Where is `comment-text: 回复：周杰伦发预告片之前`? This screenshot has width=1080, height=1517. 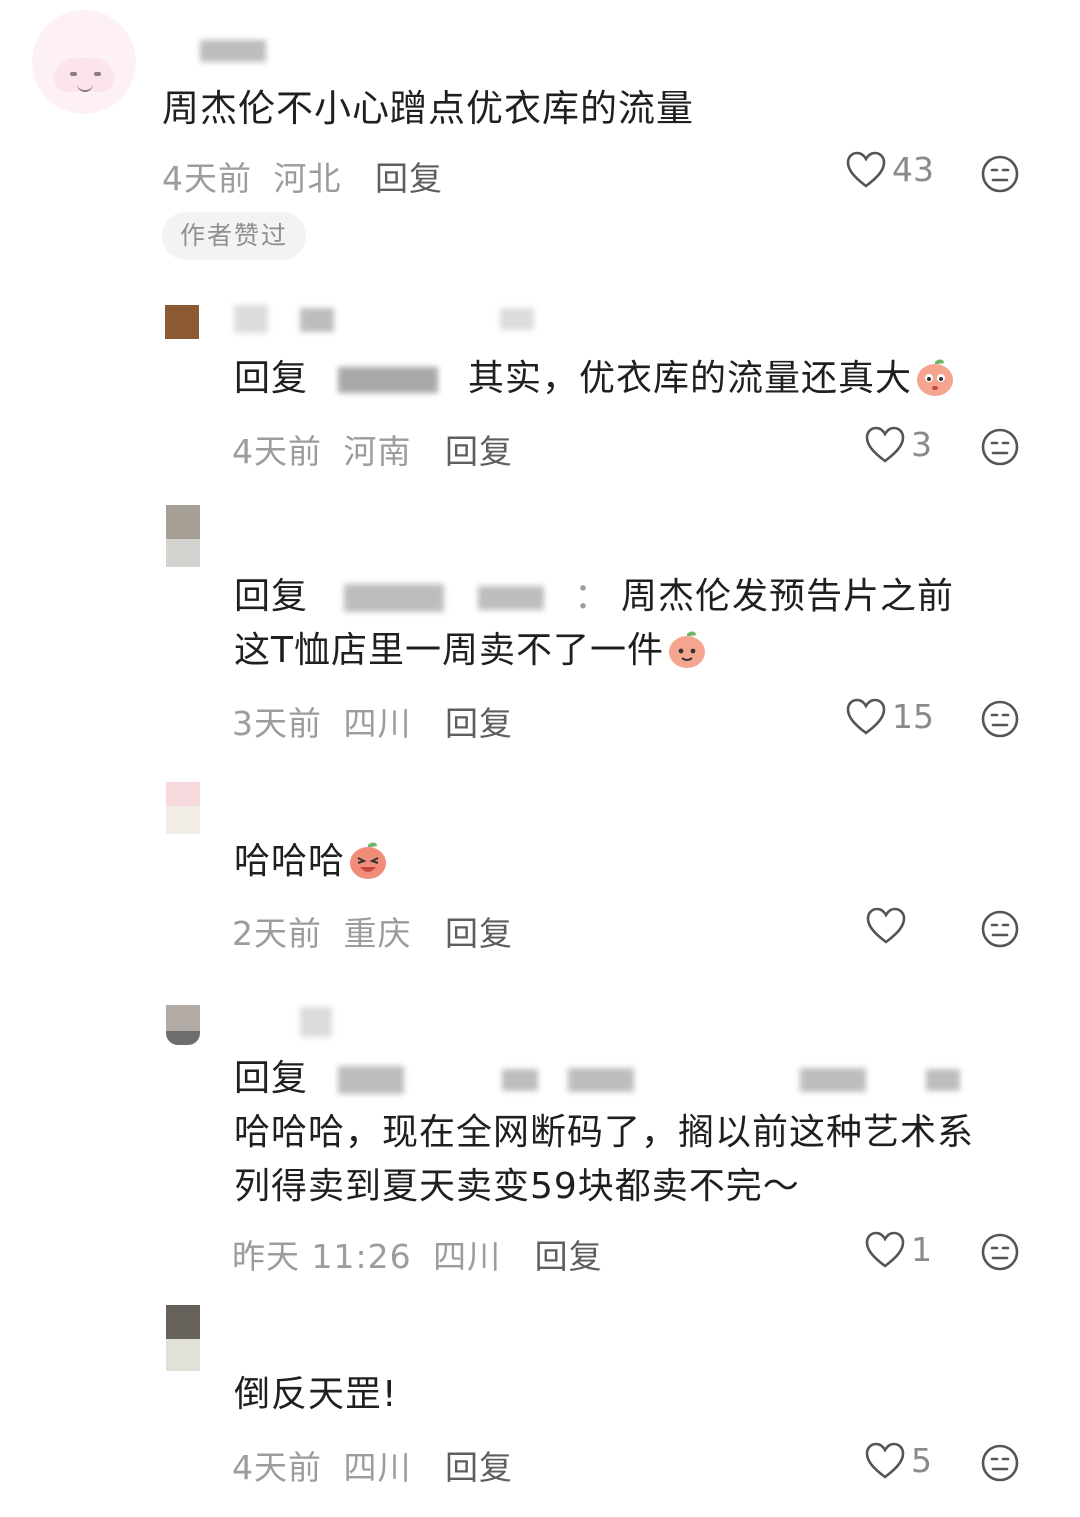
comment-text: 回复：周杰伦发预告片之前 is located at coordinates (594, 596).